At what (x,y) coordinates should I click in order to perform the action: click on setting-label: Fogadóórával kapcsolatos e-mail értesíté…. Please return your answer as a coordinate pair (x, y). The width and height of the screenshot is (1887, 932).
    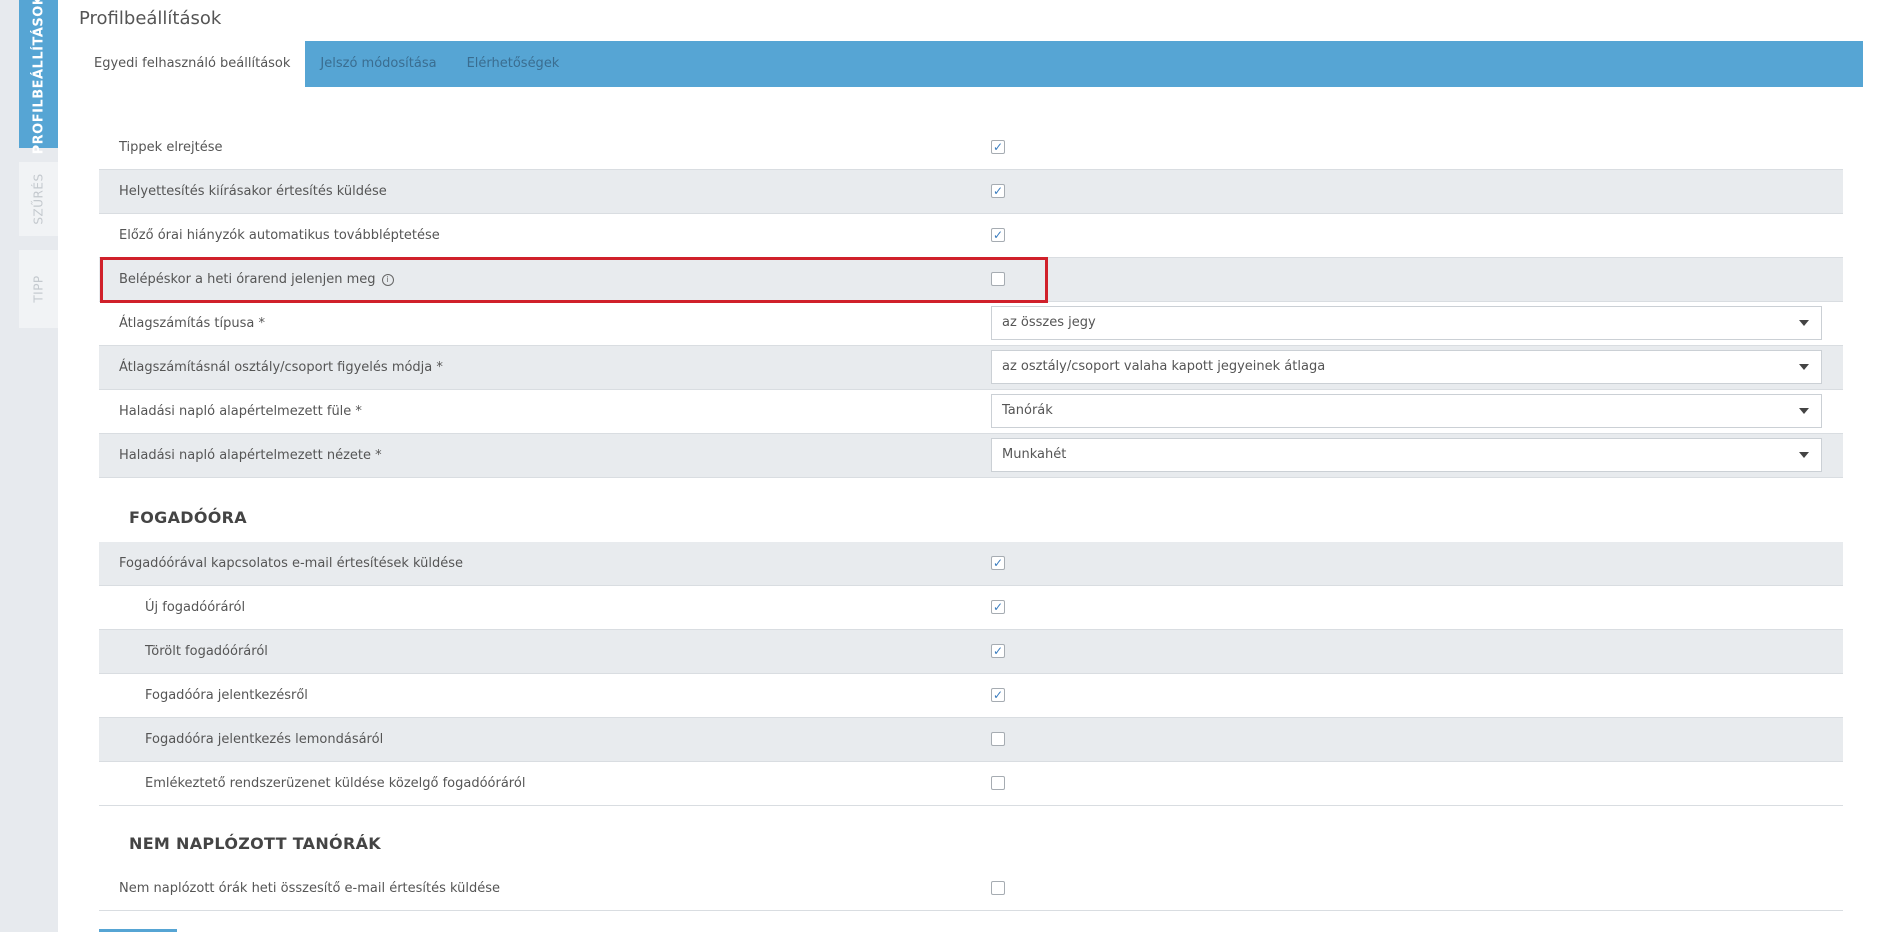
    Looking at the image, I should click on (291, 563).